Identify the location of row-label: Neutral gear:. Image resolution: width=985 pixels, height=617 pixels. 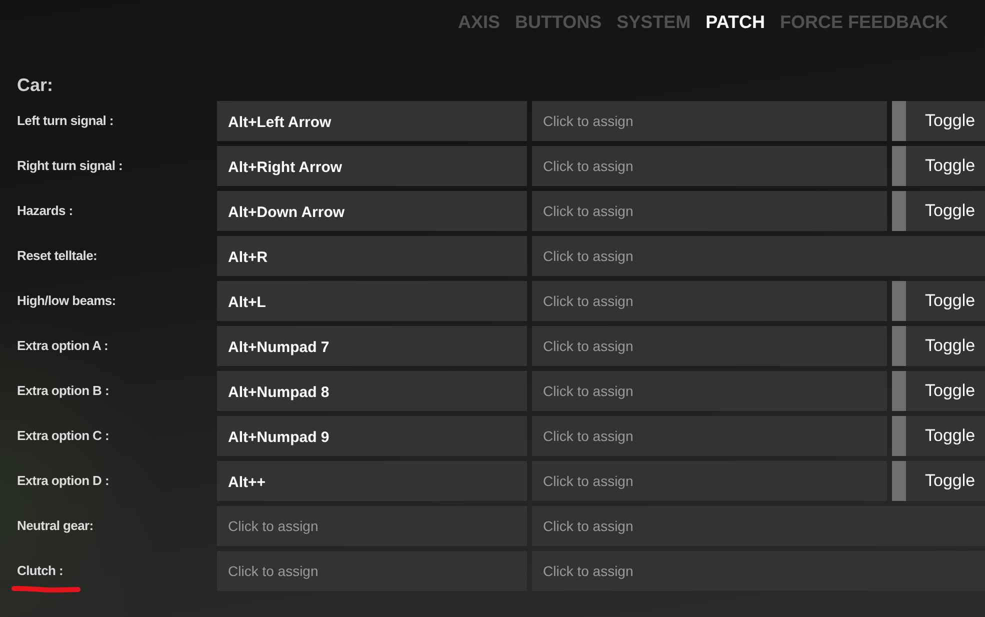
(55, 525).